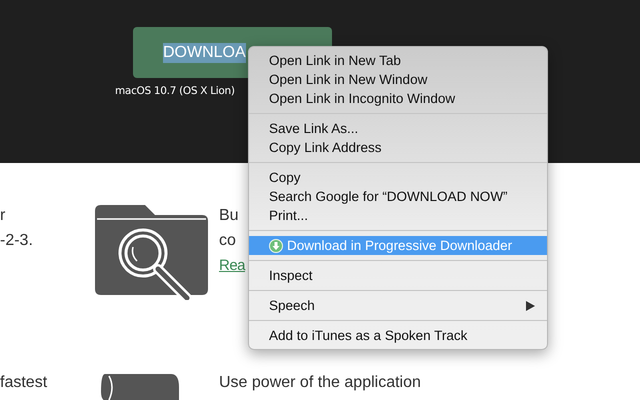  Describe the element at coordinates (398, 275) in the screenshot. I see `menu-item: Inspect` at that location.